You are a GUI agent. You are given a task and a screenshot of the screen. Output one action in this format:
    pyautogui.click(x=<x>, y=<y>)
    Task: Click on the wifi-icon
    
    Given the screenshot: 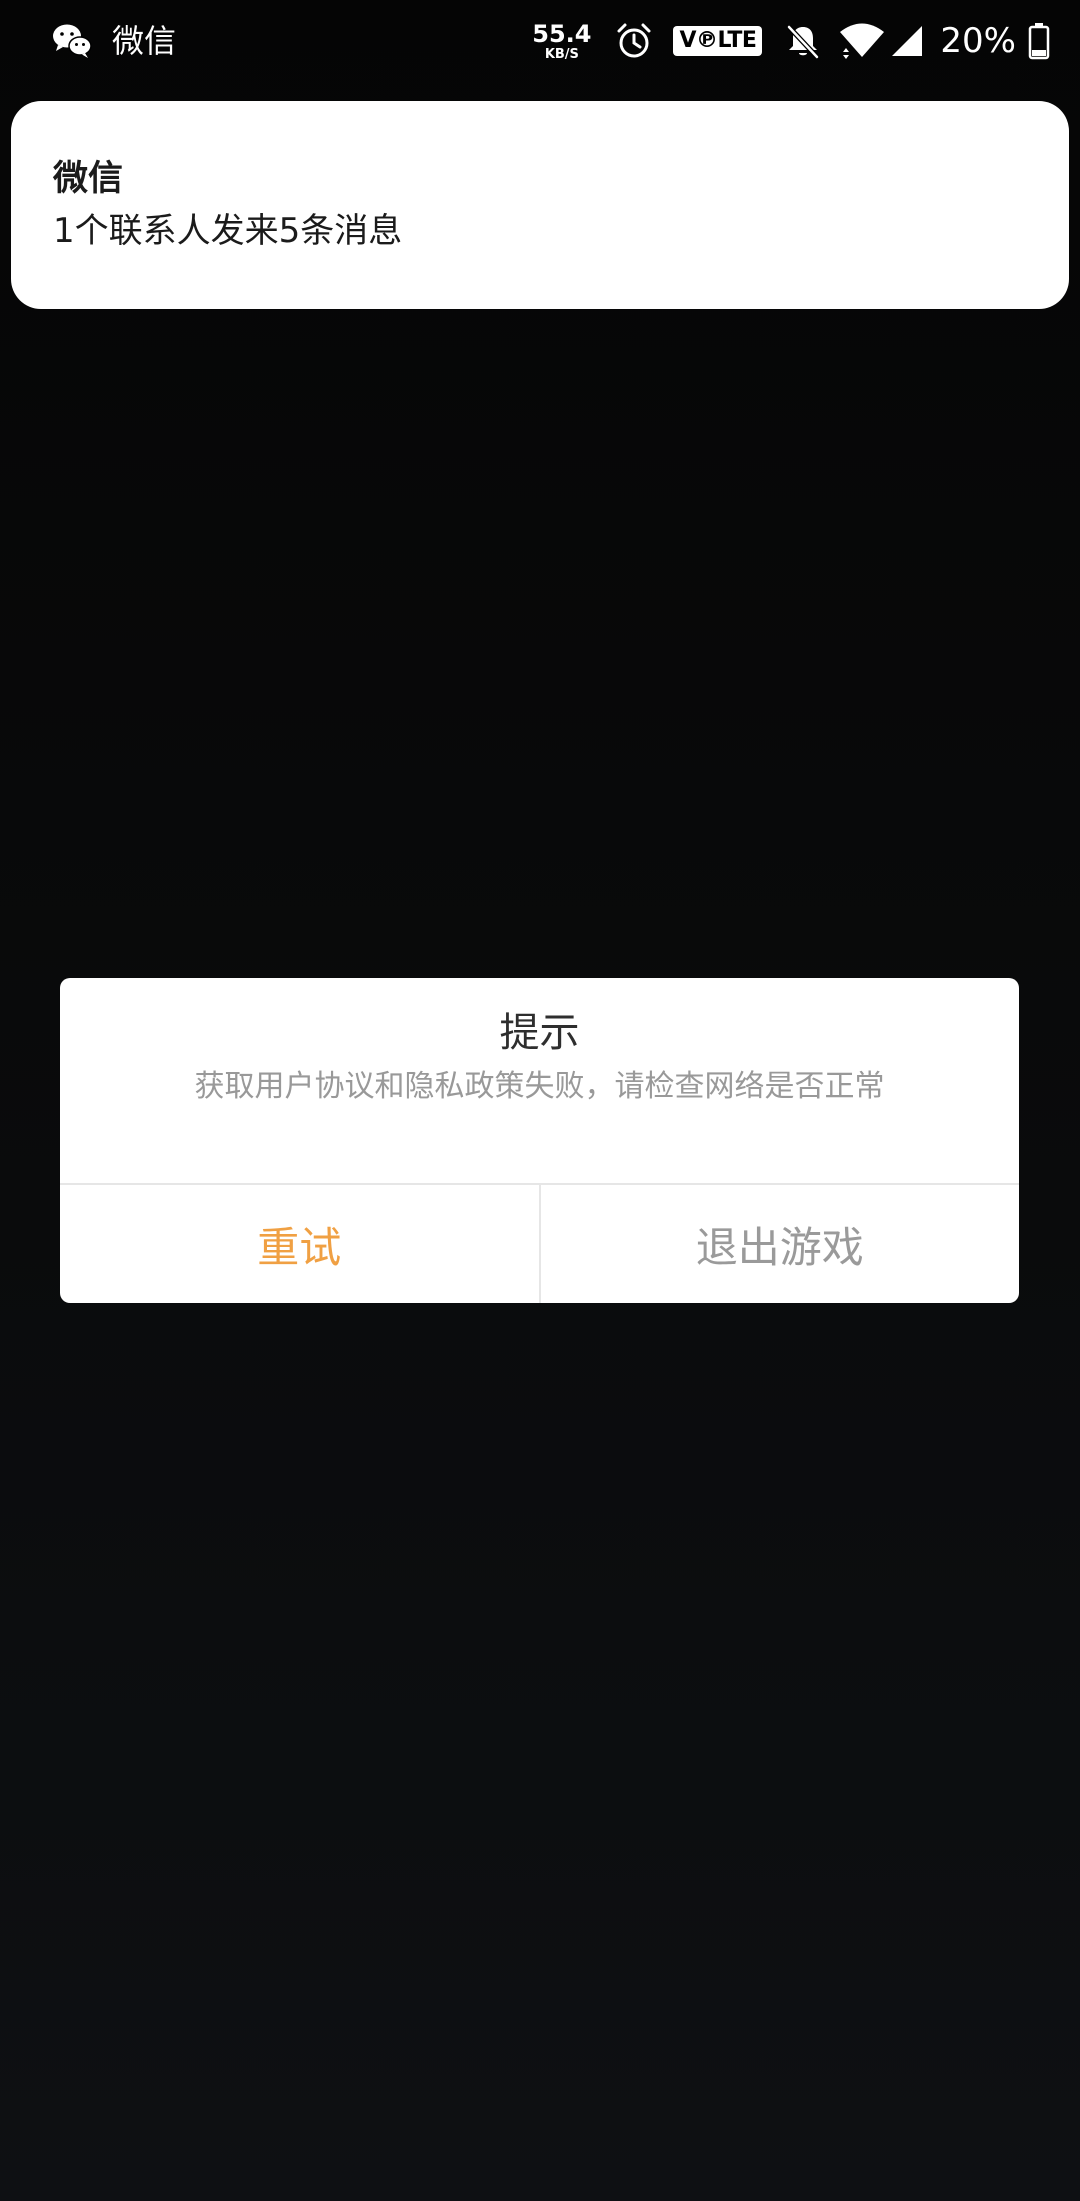 What is the action you would take?
    pyautogui.click(x=862, y=41)
    